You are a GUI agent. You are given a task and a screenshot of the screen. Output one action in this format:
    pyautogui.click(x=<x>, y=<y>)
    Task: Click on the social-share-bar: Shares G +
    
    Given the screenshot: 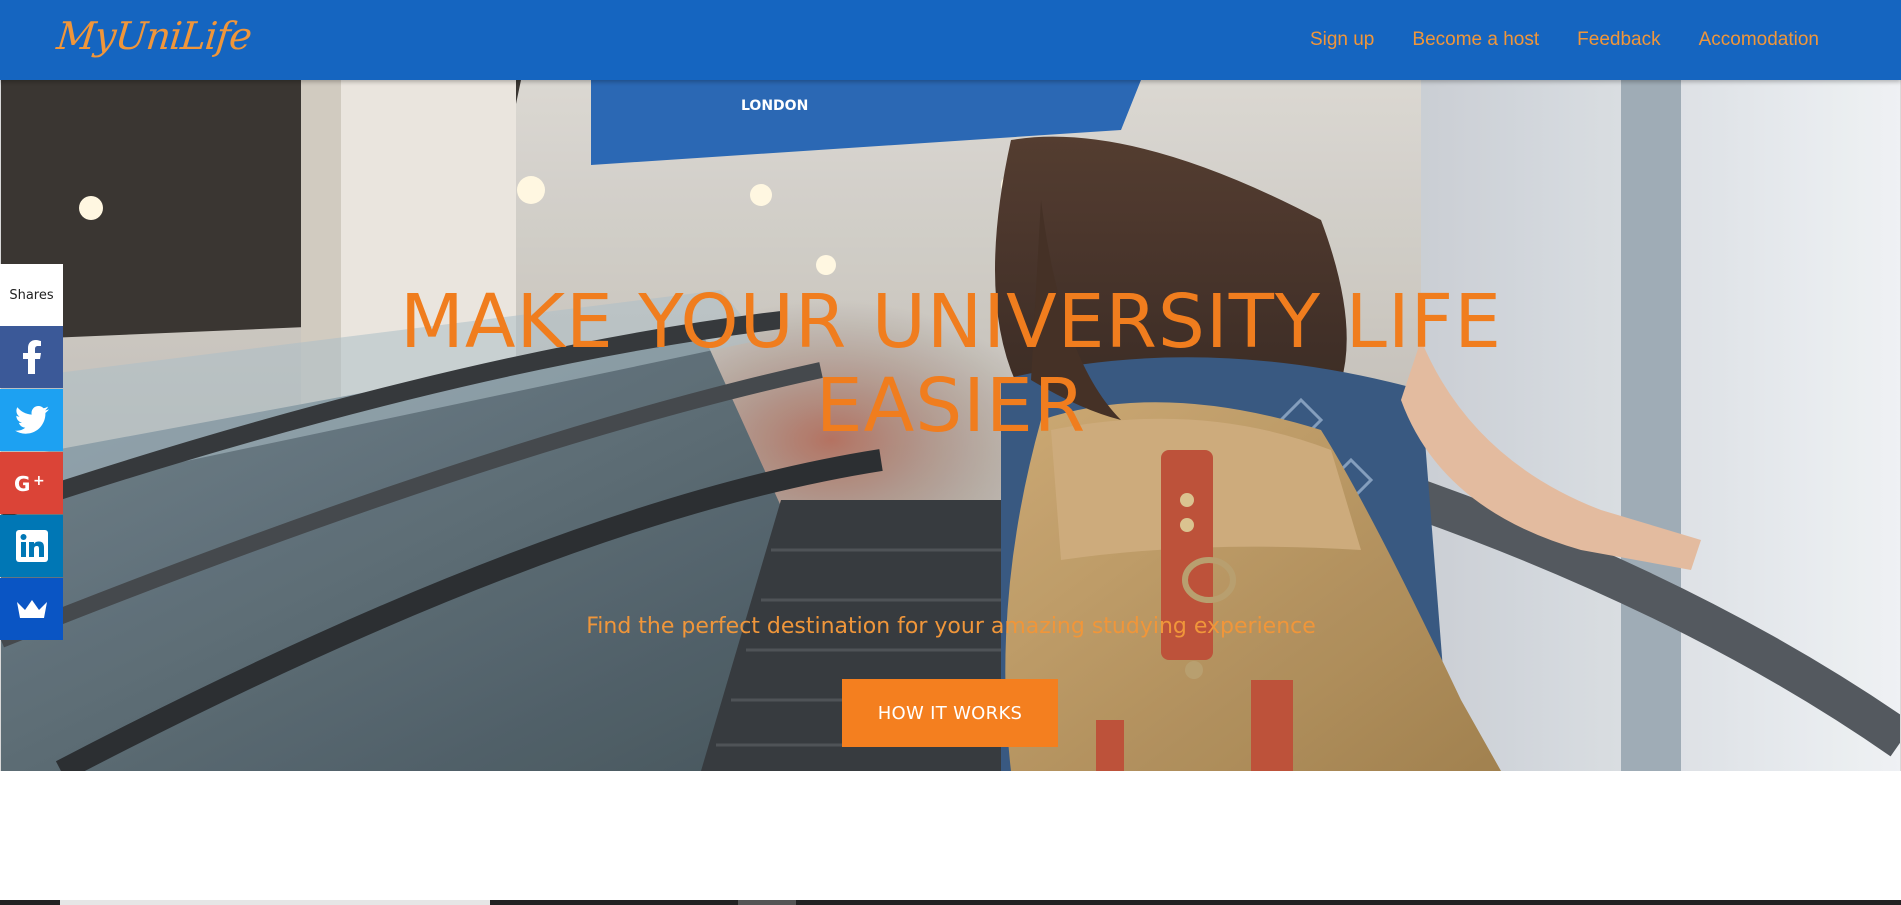 What is the action you would take?
    pyautogui.click(x=31, y=452)
    